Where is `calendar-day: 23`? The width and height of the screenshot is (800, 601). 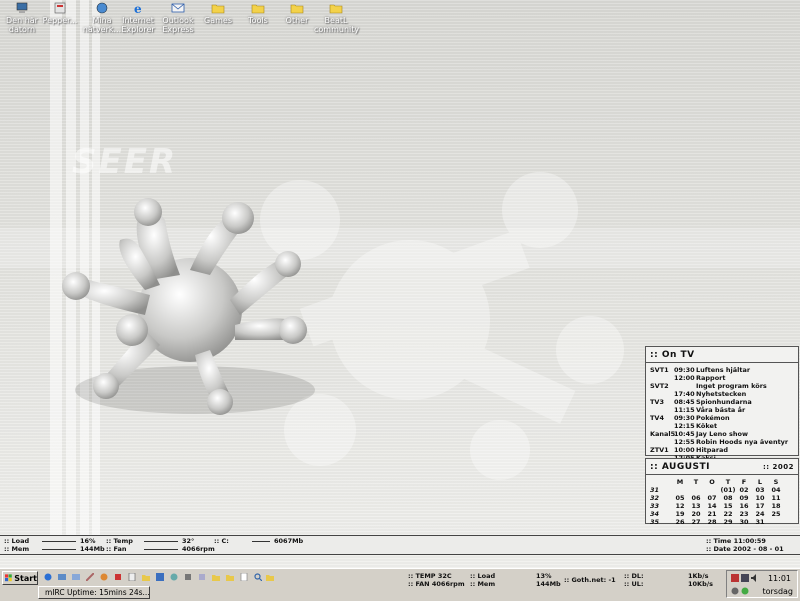
calendar-day: 23 is located at coordinates (744, 514).